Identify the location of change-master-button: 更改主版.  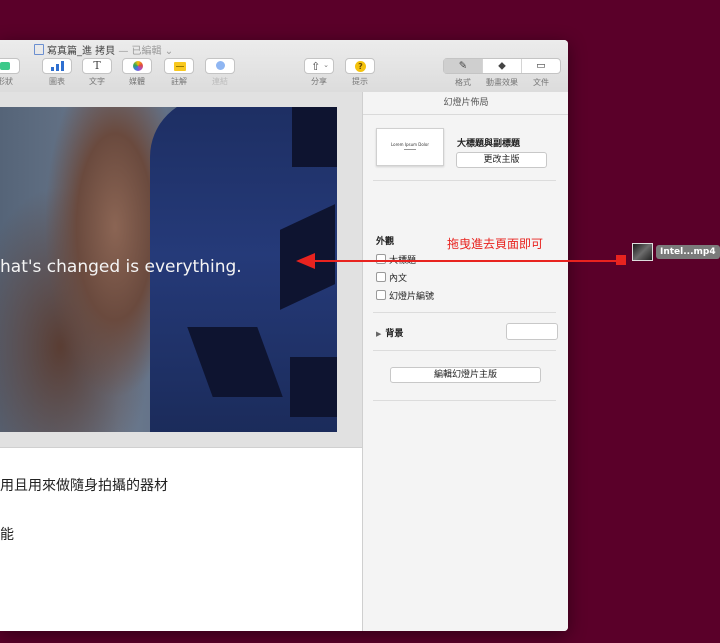
(501, 160).